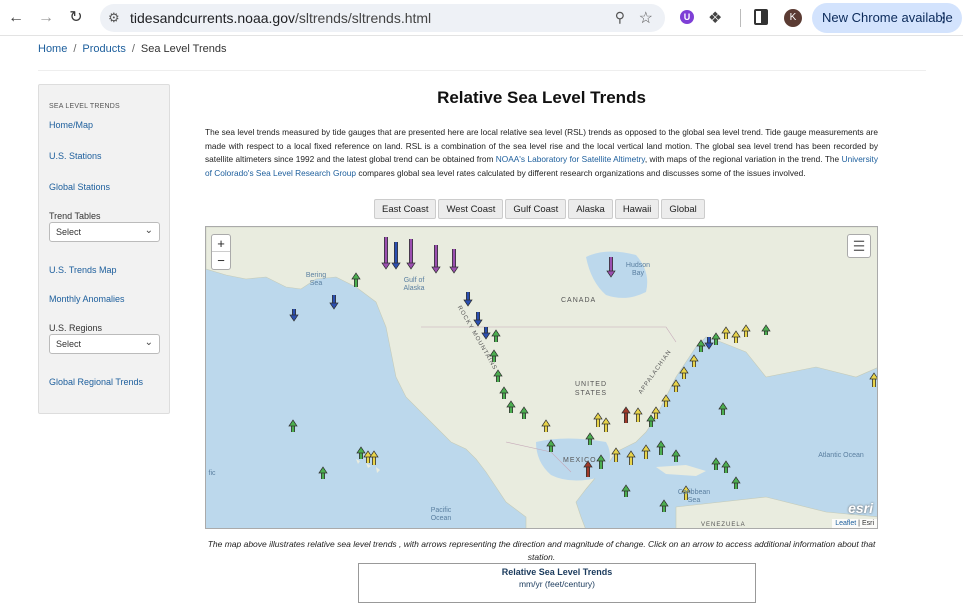  I want to click on side-panel-icon, so click(761, 17).